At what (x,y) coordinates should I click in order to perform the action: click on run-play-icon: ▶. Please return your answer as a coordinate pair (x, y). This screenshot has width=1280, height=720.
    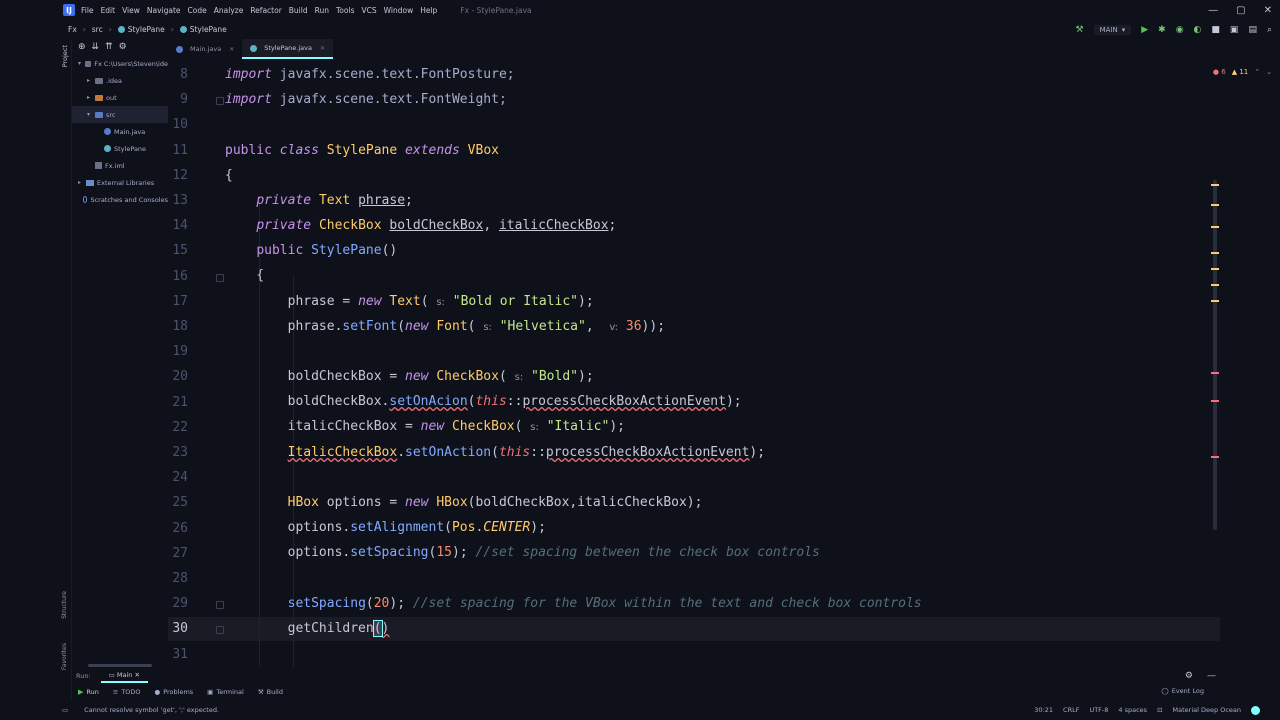
    Looking at the image, I should click on (1144, 30).